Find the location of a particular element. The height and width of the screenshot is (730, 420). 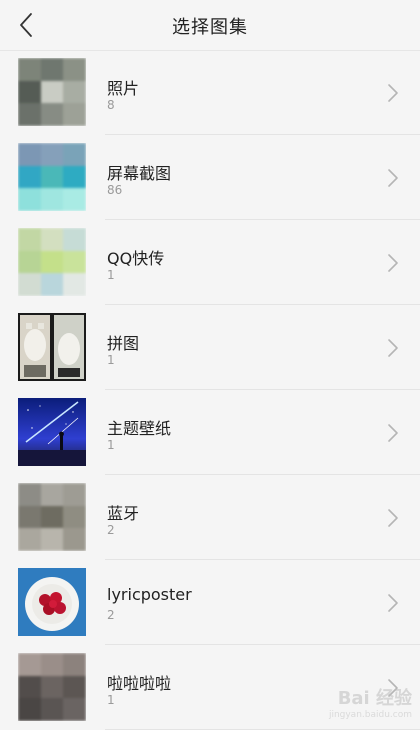

album-count: 86 is located at coordinates (115, 190).